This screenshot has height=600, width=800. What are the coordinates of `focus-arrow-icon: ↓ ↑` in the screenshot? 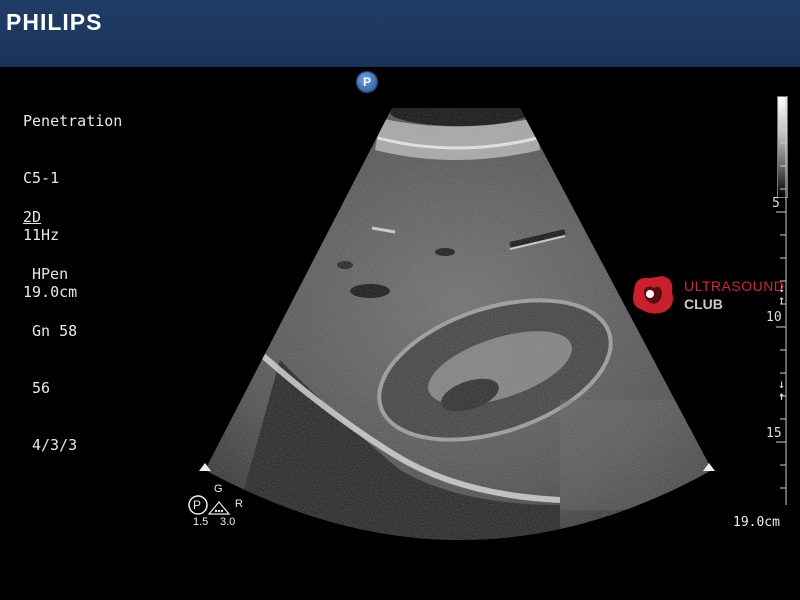 It's located at (782, 390).